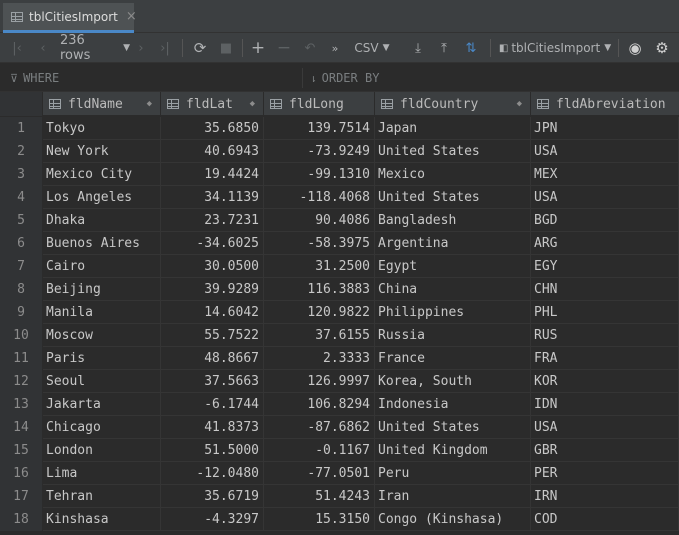 This screenshot has height=535, width=679. Describe the element at coordinates (212, 266) in the screenshot. I see `cell-fldlat: 30.0500` at that location.